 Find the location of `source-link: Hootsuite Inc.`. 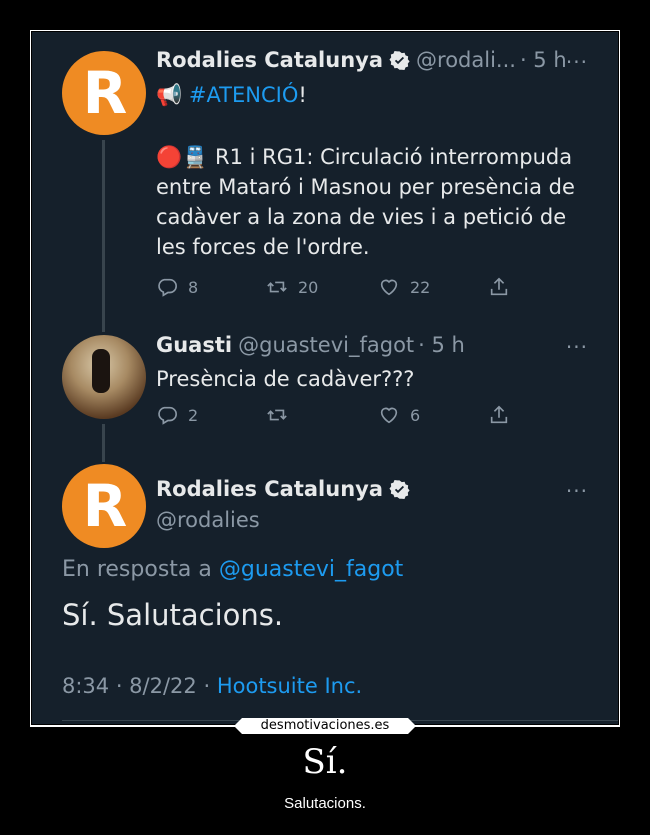

source-link: Hootsuite Inc. is located at coordinates (289, 686).